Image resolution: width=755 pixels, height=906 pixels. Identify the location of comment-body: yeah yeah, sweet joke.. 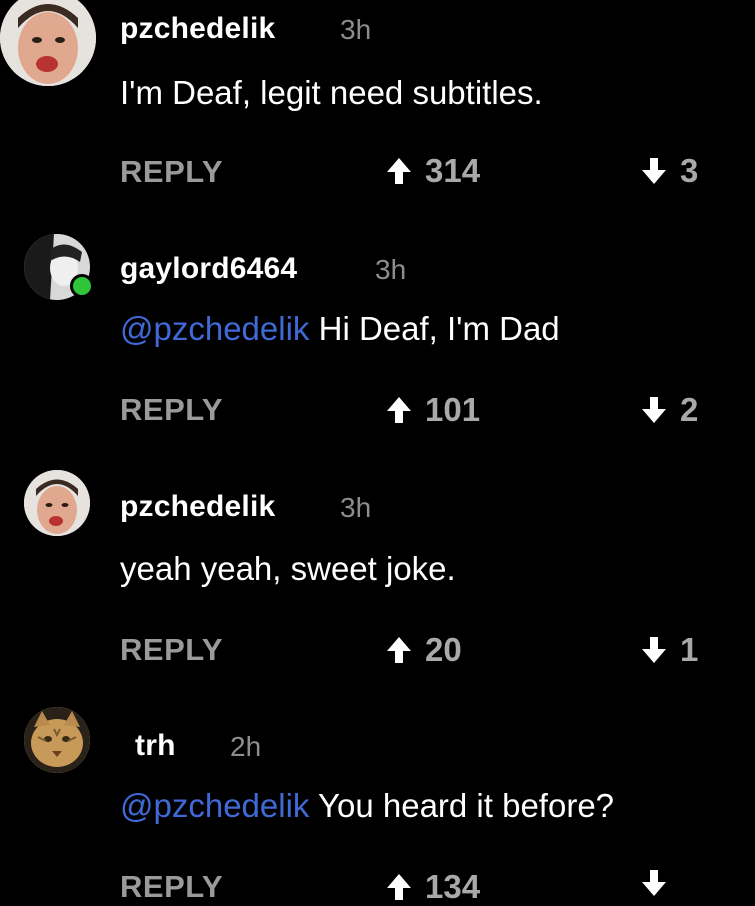
(288, 568).